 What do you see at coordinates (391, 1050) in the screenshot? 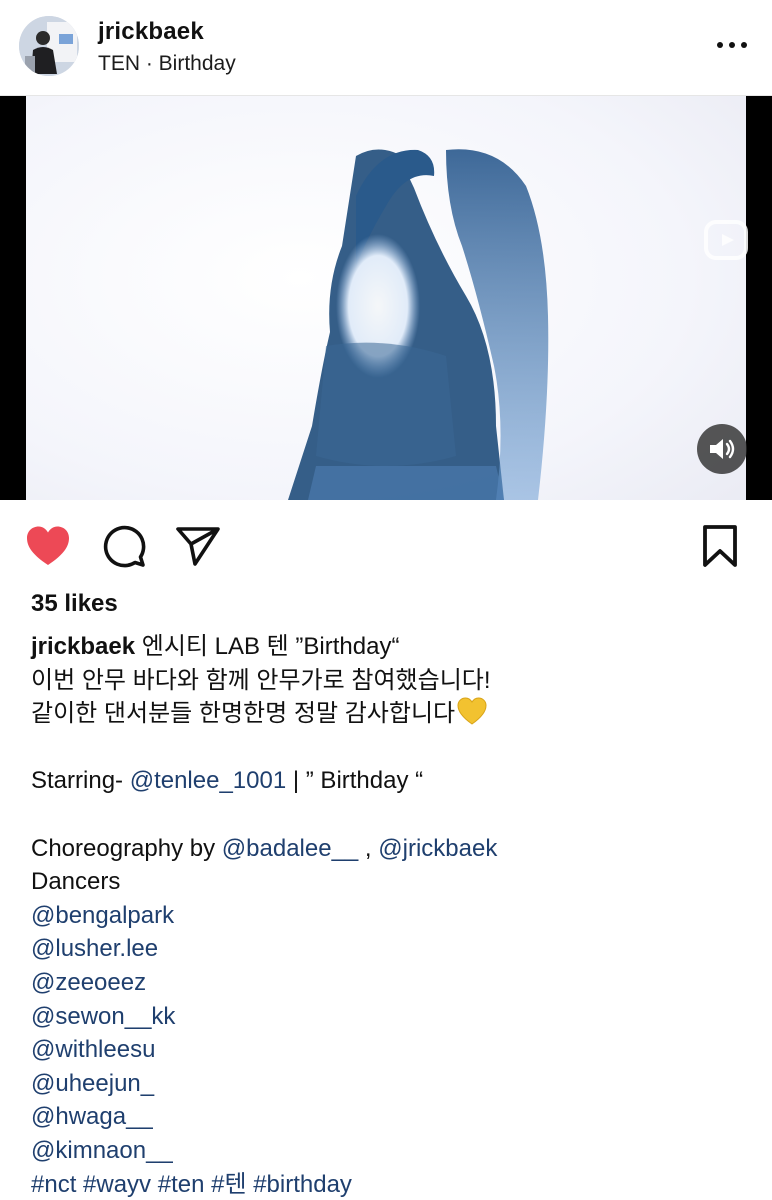
I see `dancer-mention-link: @withleesu` at bounding box center [391, 1050].